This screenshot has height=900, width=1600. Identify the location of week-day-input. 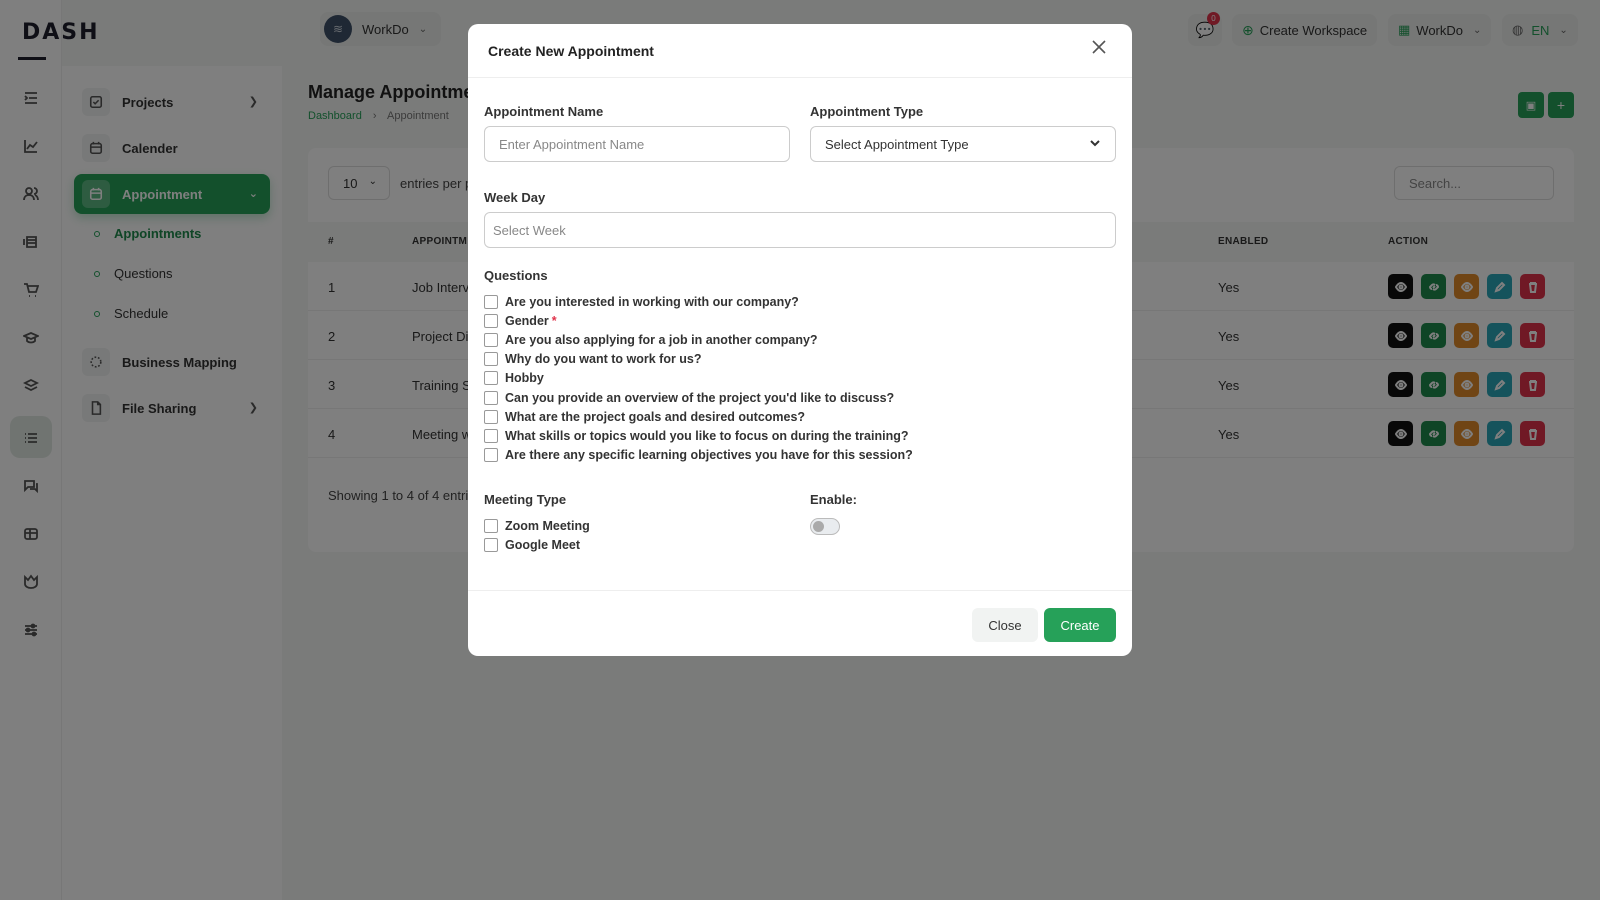
(800, 230).